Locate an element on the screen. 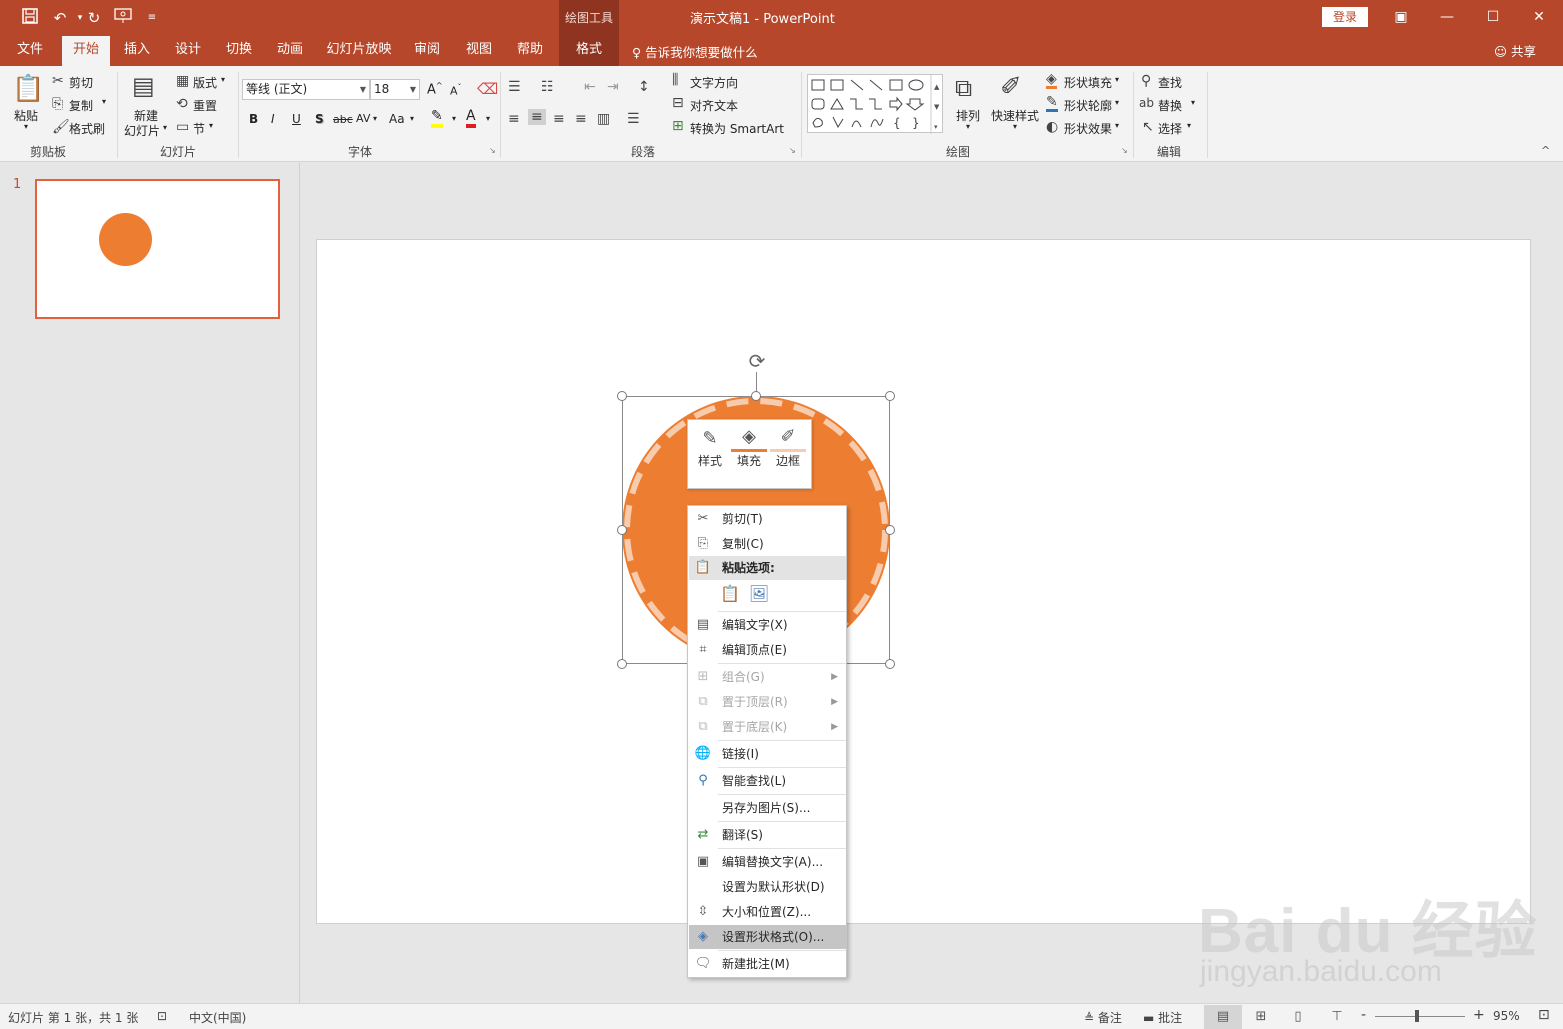 Image resolution: width=1563 pixels, height=1029 pixels. menu-item-group: ⊞ 组合(G) ▶ is located at coordinates (767, 677).